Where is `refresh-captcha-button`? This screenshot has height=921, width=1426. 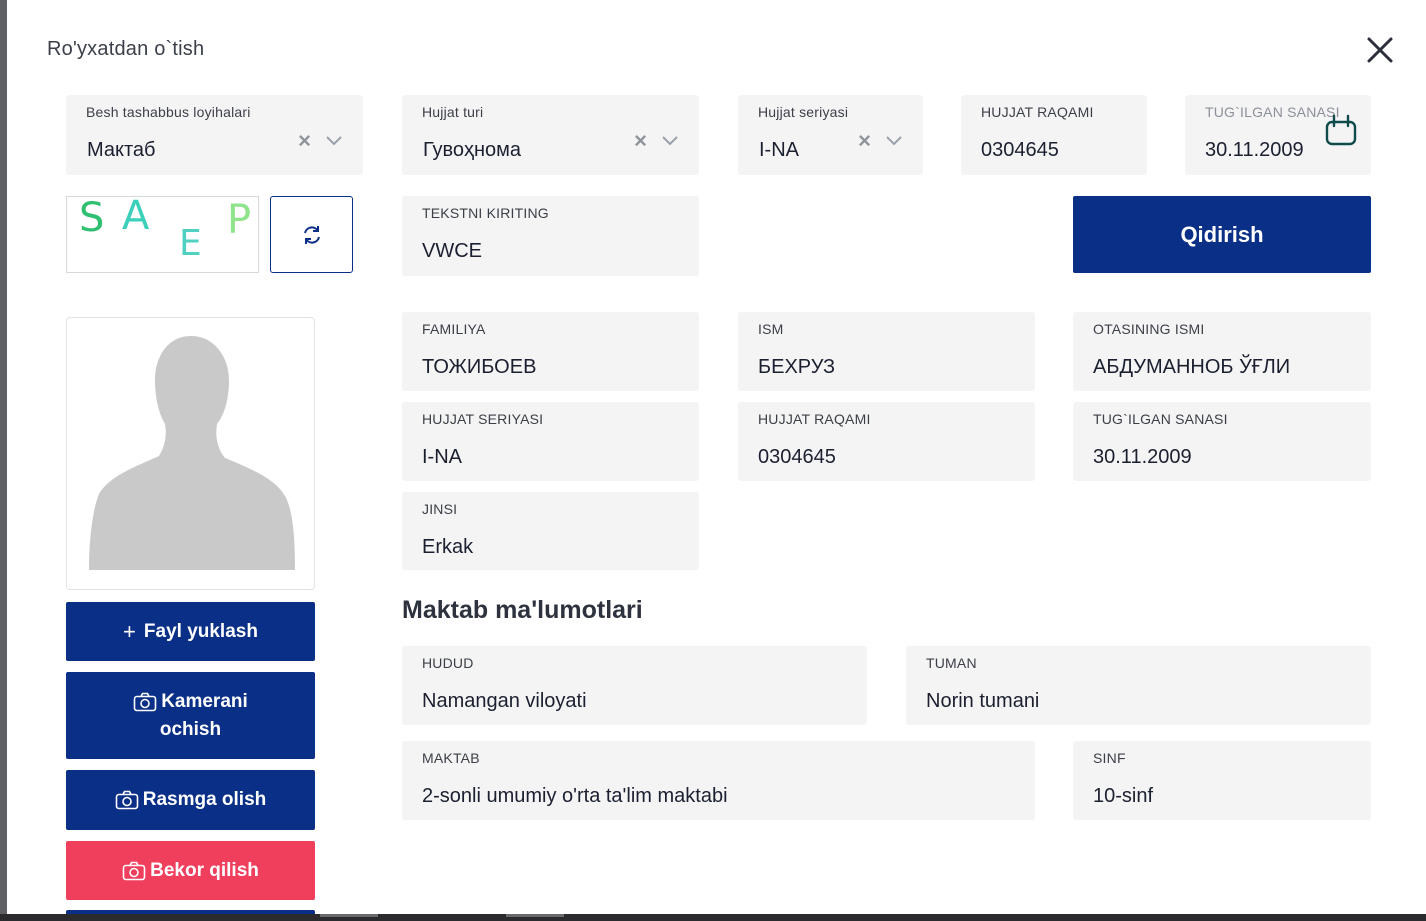
refresh-captcha-button is located at coordinates (311, 234).